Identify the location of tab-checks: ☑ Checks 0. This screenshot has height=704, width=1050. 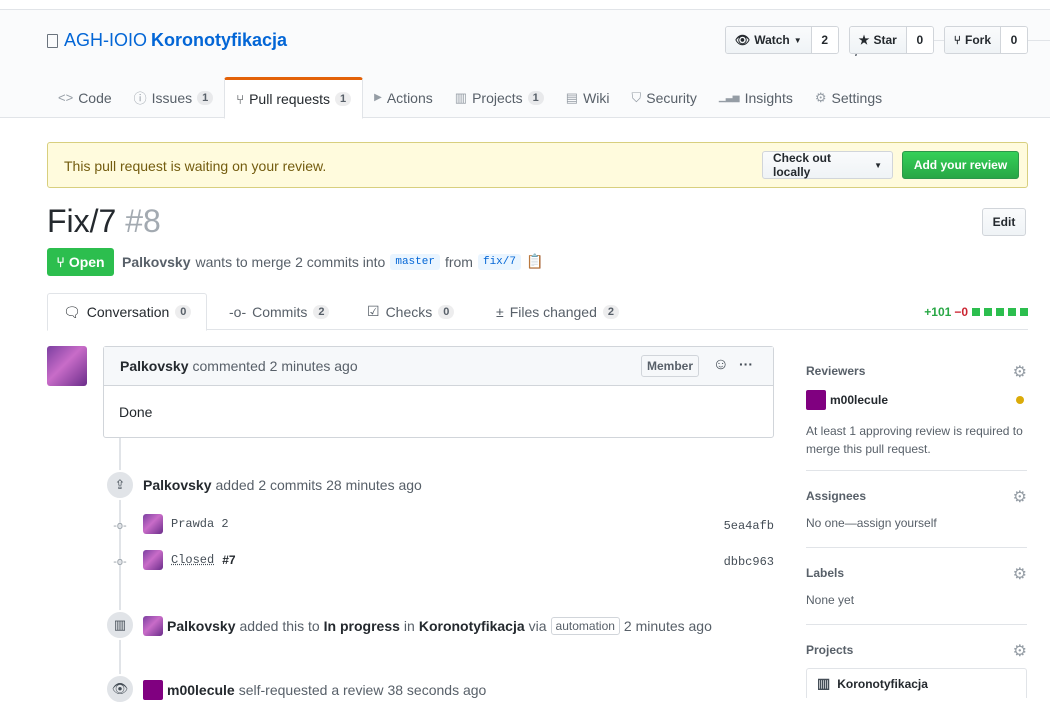
(411, 311).